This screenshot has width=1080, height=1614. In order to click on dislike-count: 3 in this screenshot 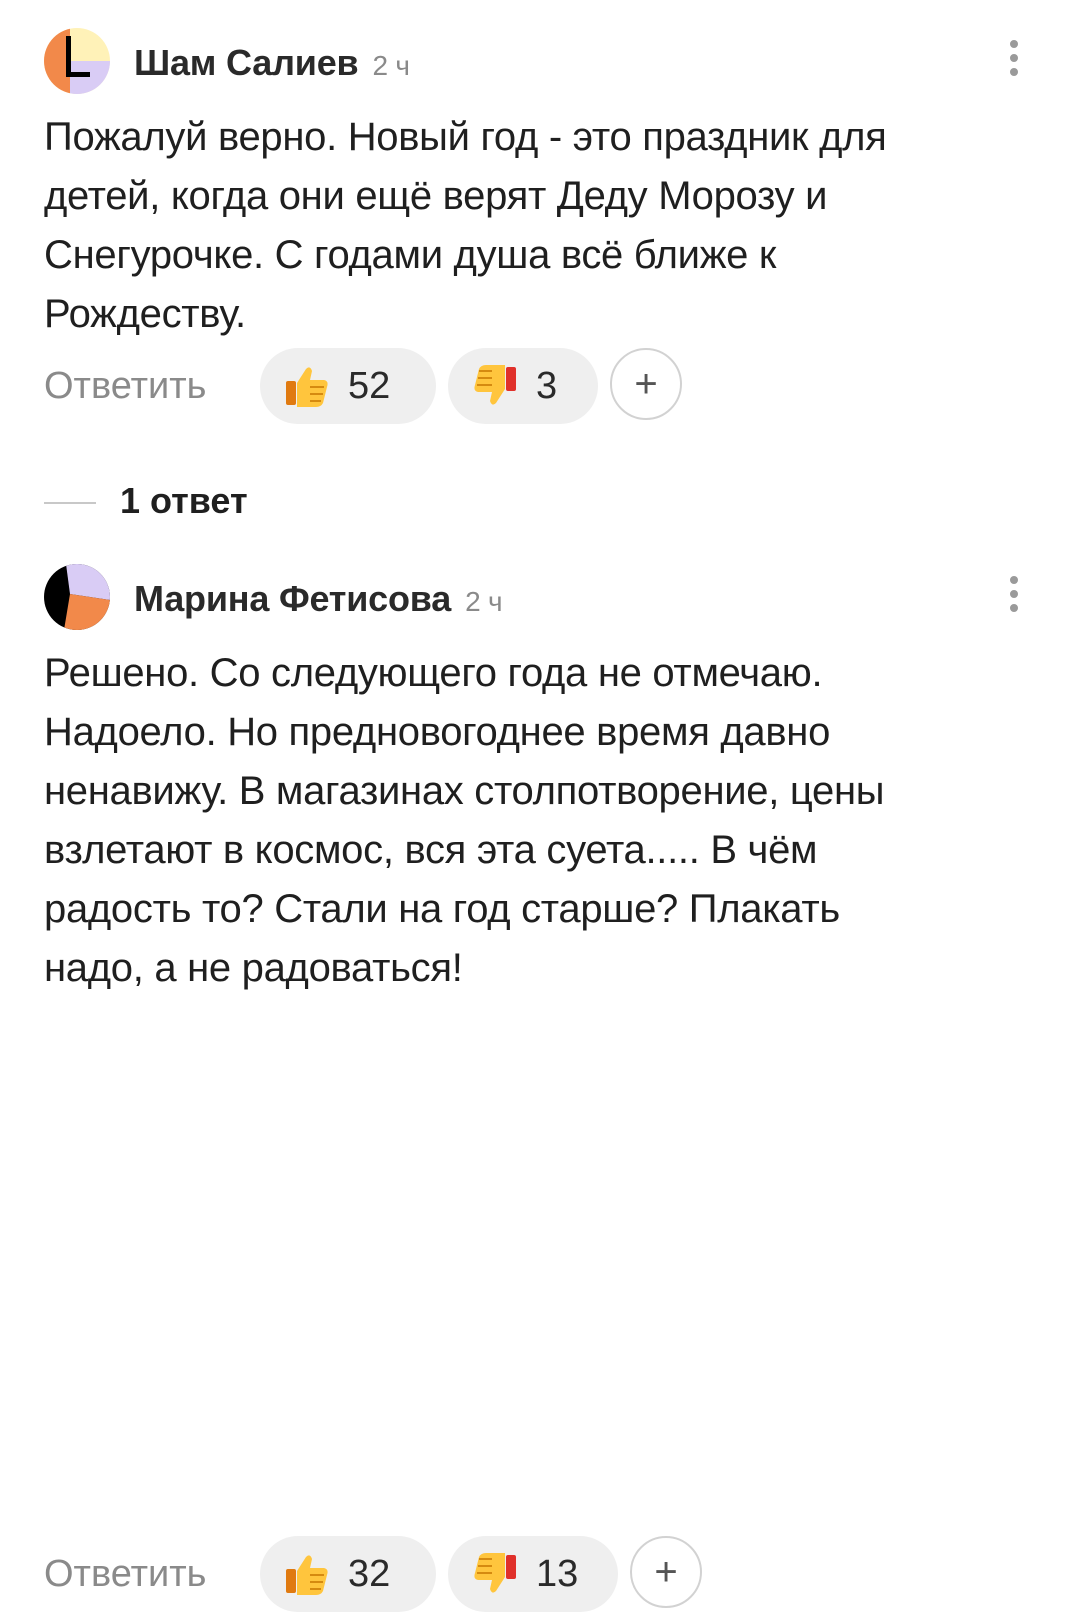, I will do `click(547, 385)`.